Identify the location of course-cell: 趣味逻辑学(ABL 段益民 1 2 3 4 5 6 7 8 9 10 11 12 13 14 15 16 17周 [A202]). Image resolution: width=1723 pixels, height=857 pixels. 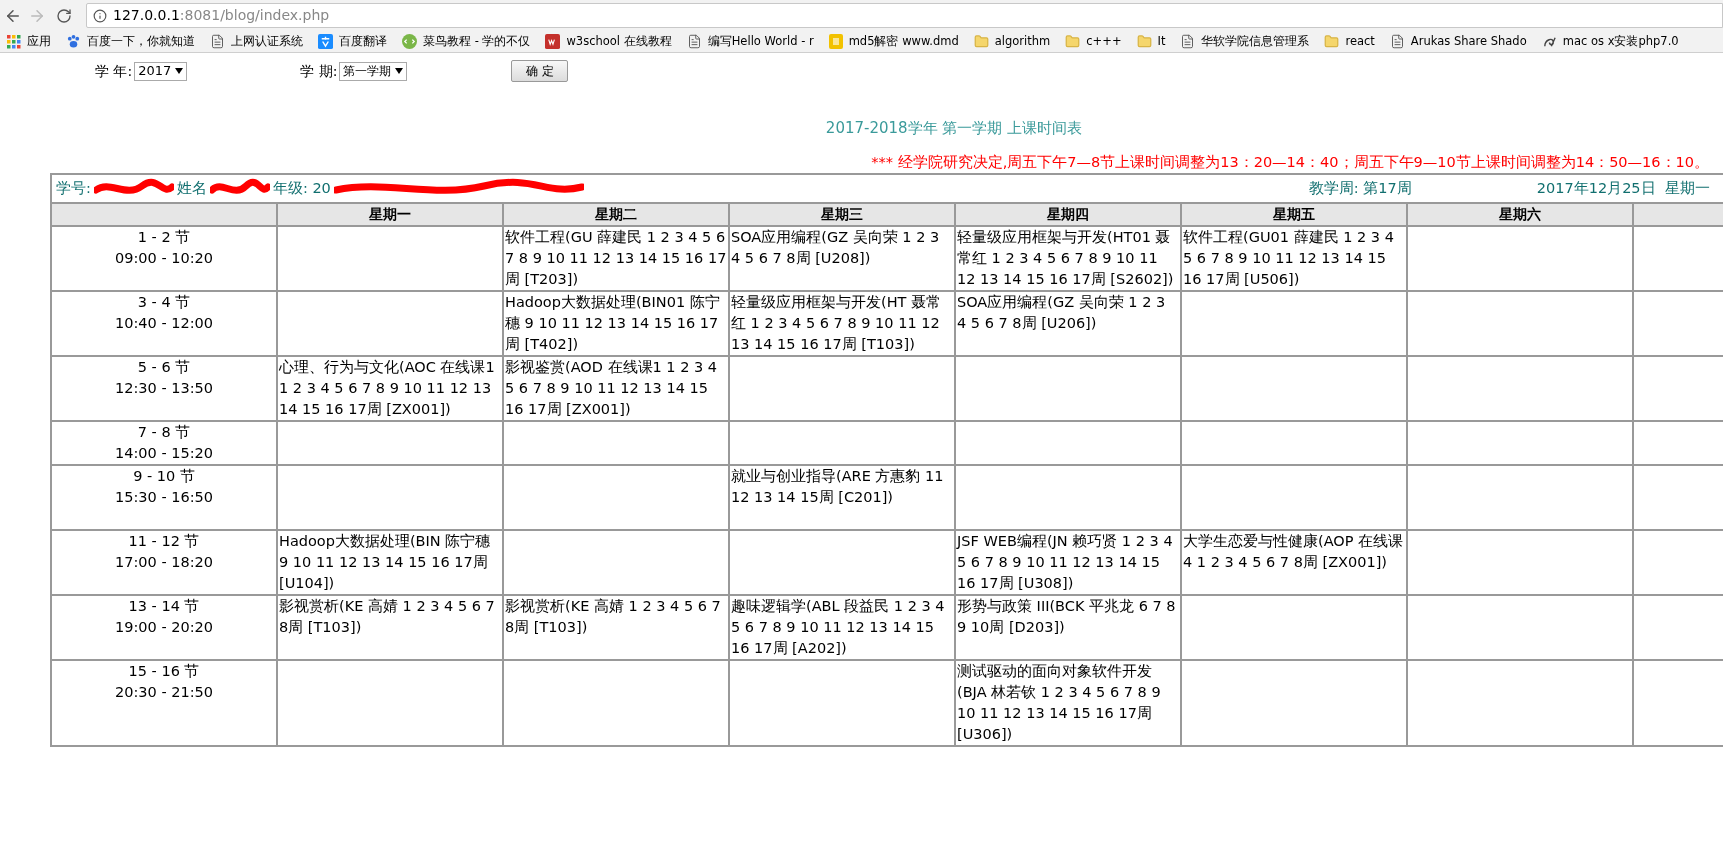
(842, 628).